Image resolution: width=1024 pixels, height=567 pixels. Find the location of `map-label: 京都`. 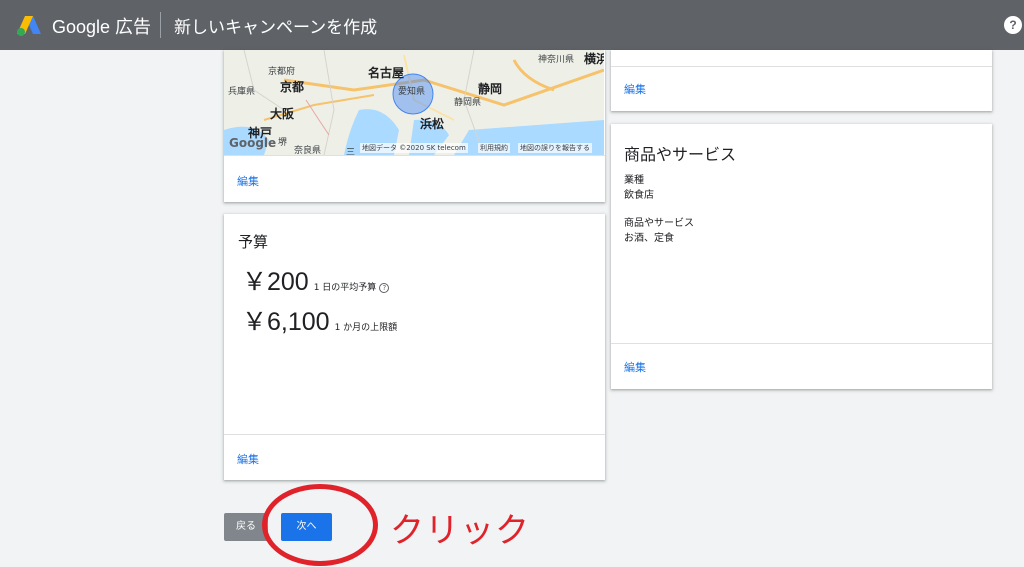

map-label: 京都 is located at coordinates (292, 87).